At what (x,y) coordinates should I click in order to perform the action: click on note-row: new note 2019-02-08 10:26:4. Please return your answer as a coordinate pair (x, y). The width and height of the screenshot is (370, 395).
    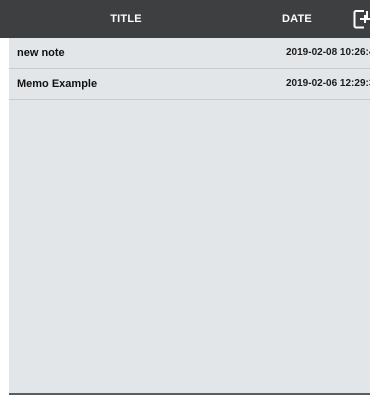
    Looking at the image, I should click on (189, 53).